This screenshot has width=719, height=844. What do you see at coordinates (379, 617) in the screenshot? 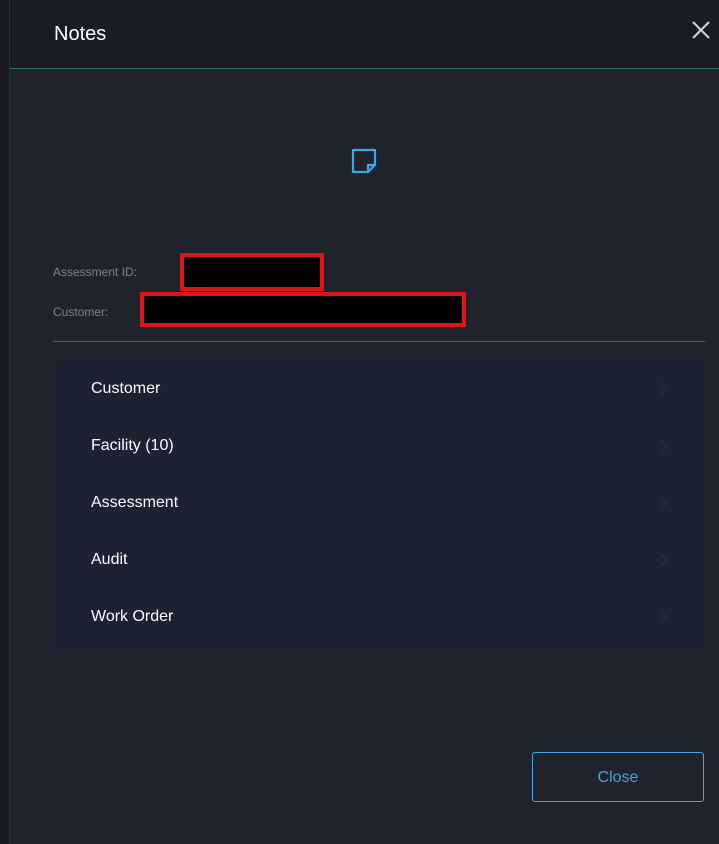
I see `menu-item-work-order: Work Order` at bounding box center [379, 617].